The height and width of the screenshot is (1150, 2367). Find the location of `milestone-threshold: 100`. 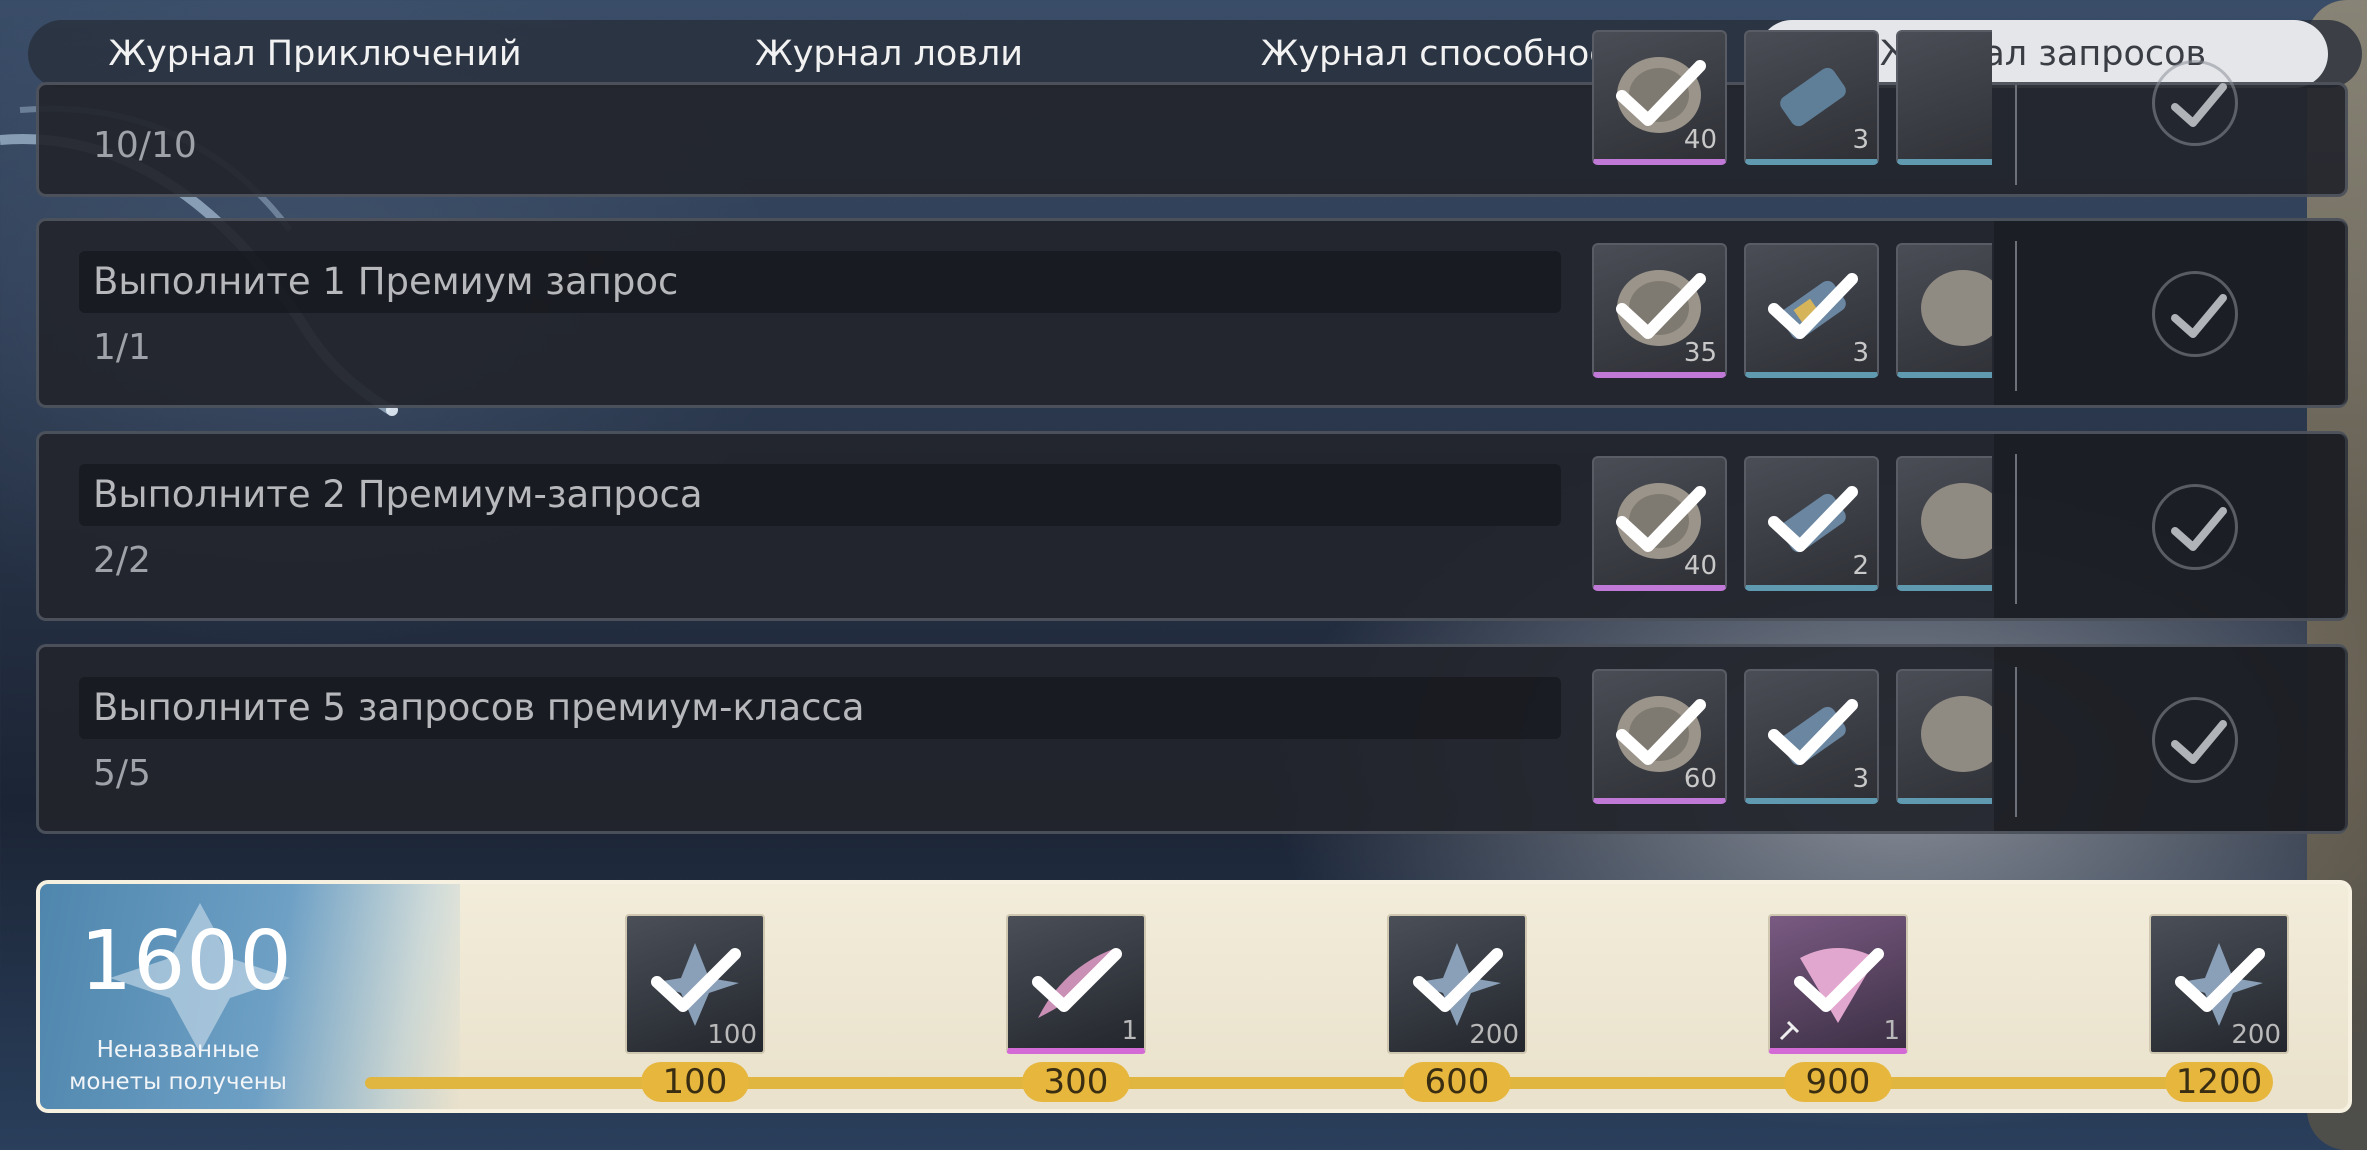

milestone-threshold: 100 is located at coordinates (695, 1082).